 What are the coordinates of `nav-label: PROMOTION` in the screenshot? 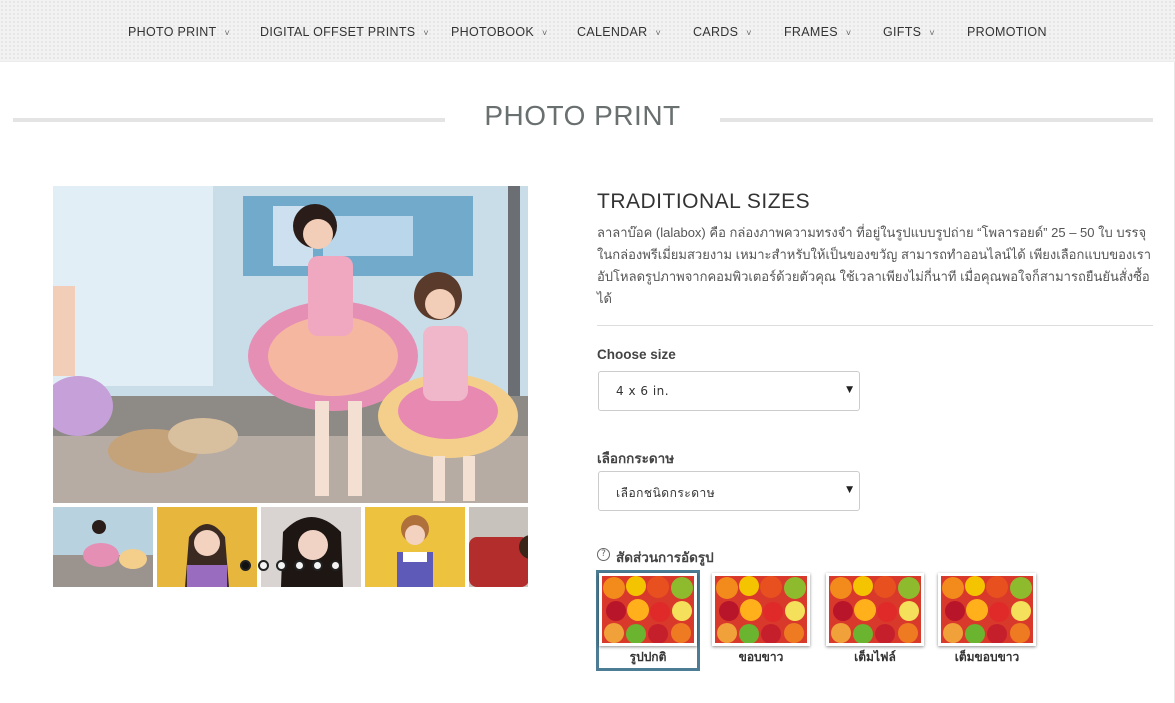 It's located at (1007, 32).